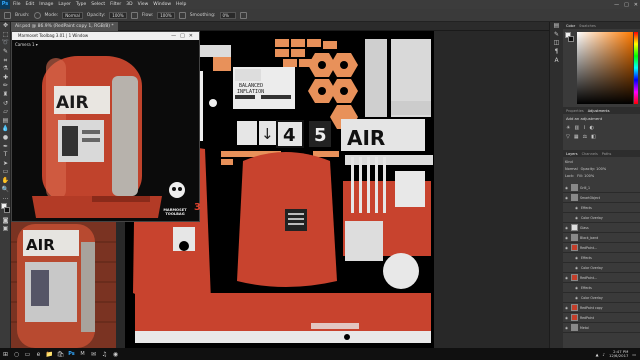  I want to click on layer-blend-mode: Normal, so click(571, 169).